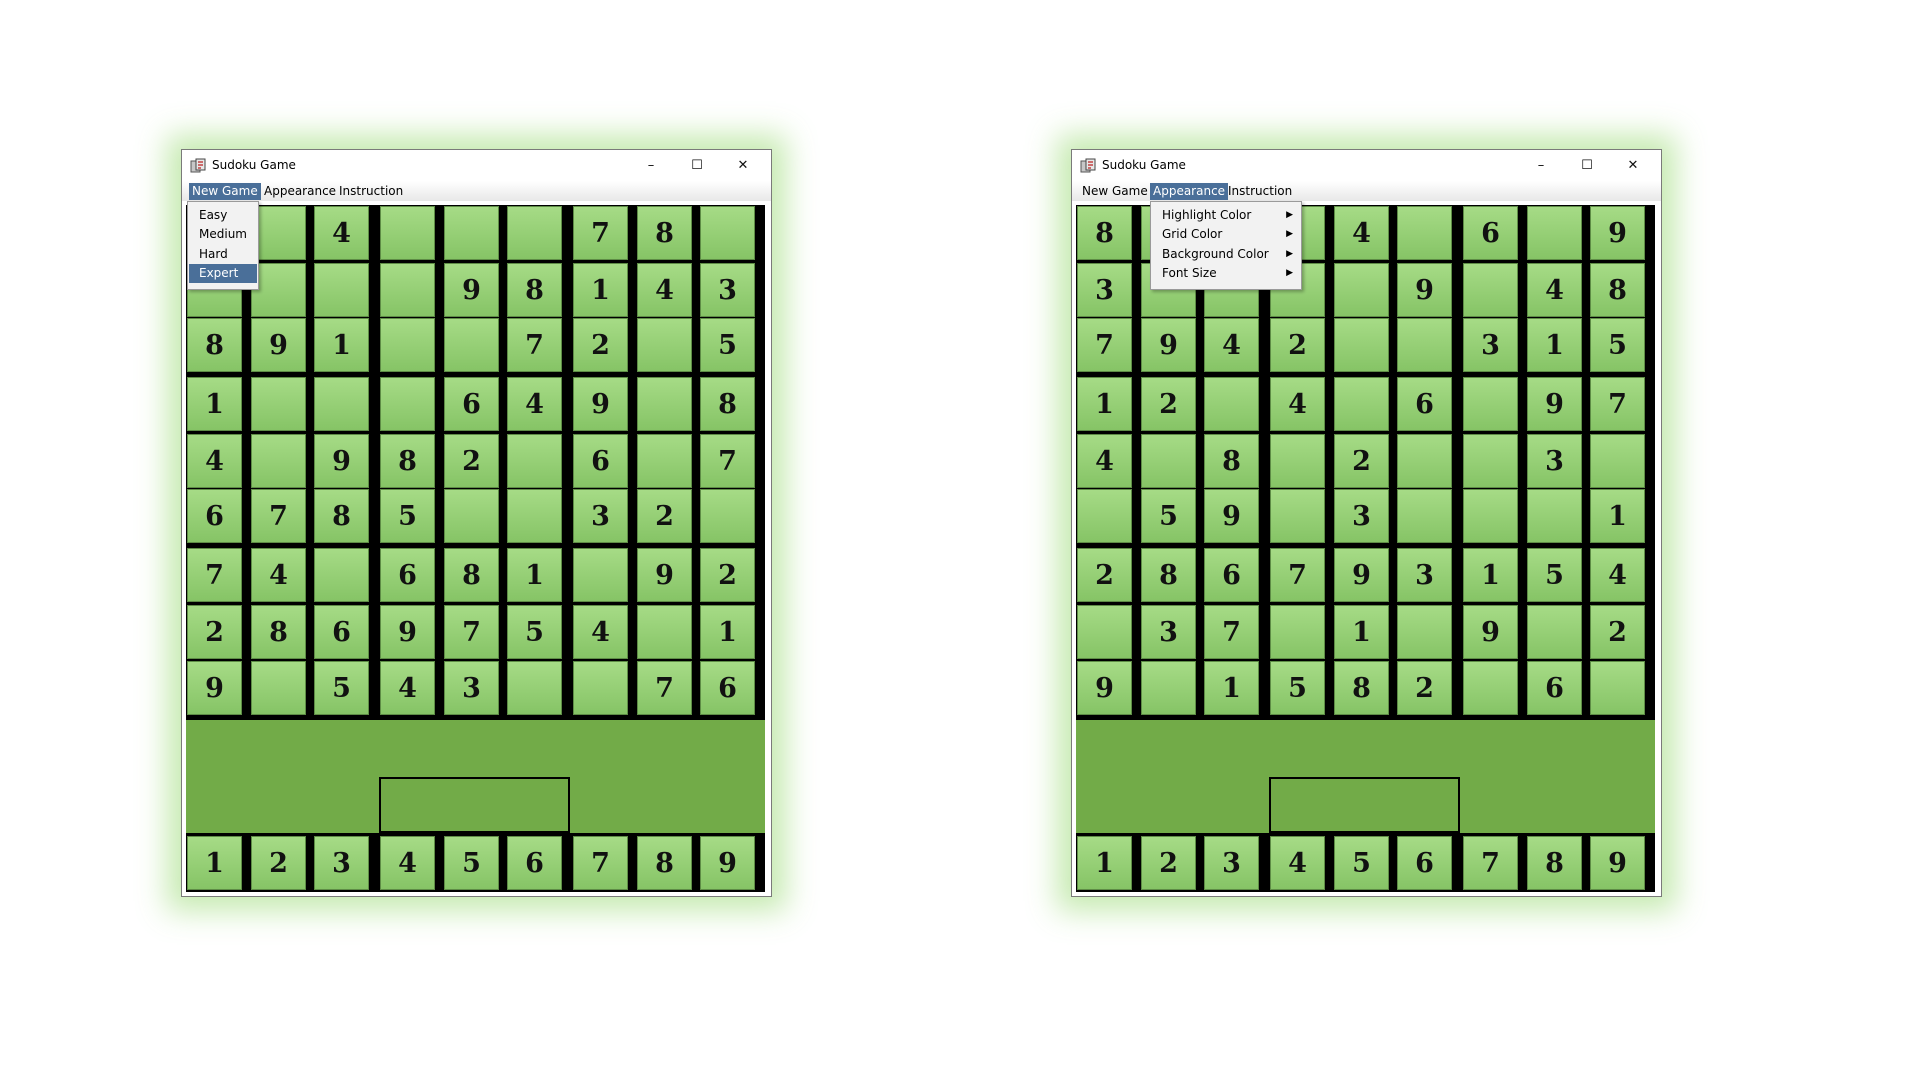 This screenshot has height=1080, width=1920. I want to click on menu-appearance: Appearance, so click(1189, 191).